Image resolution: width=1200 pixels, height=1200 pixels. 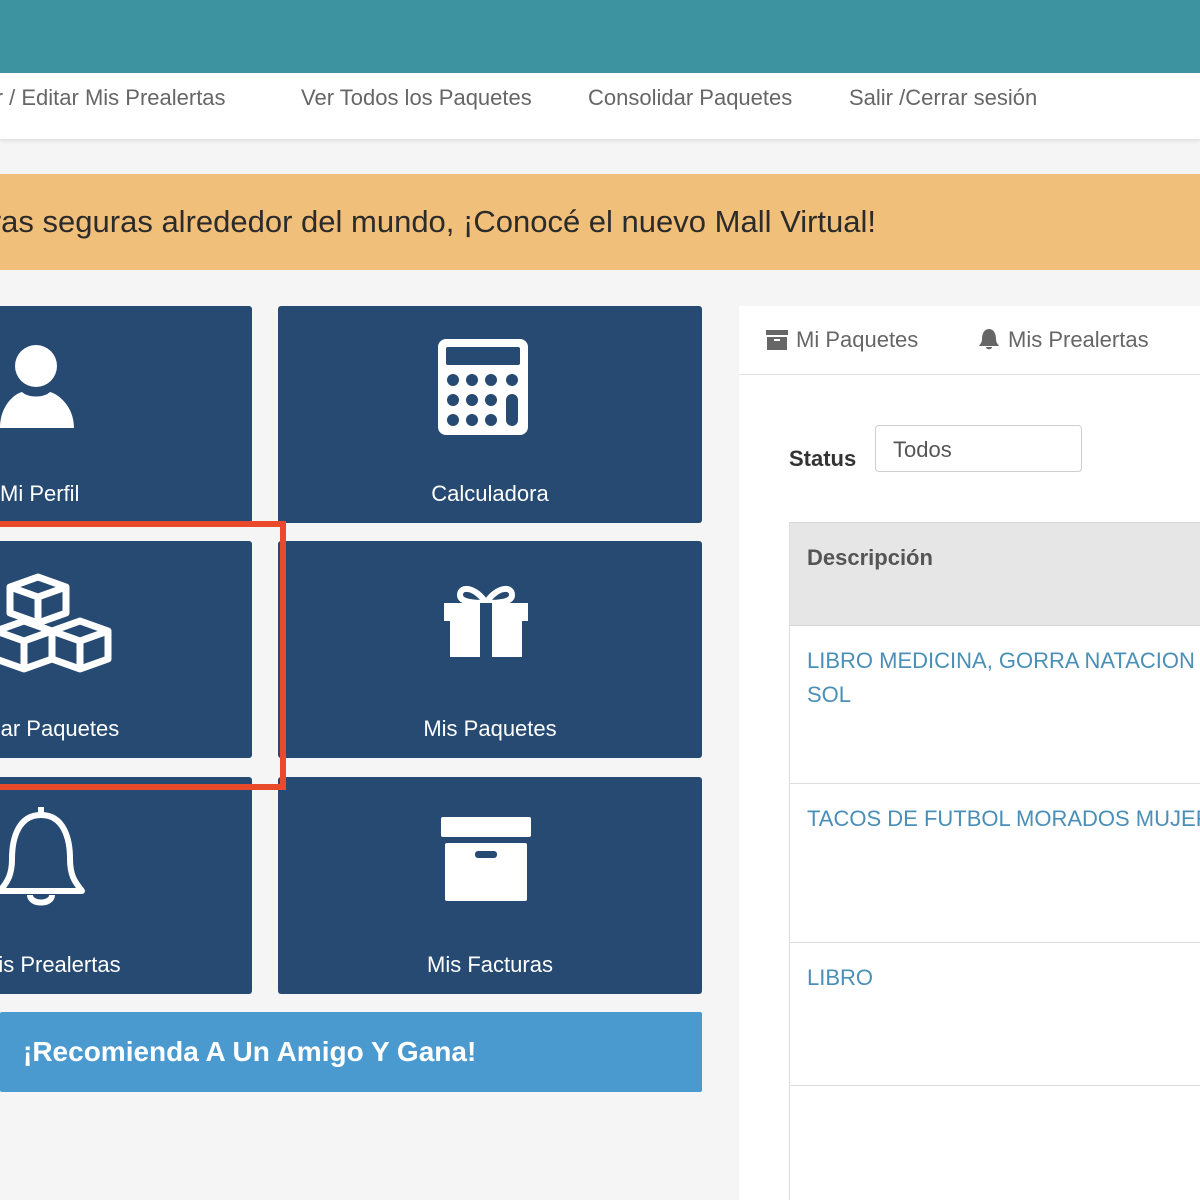 What do you see at coordinates (943, 98) in the screenshot?
I see `nav-link-logout: Salir /Cerrar sesión` at bounding box center [943, 98].